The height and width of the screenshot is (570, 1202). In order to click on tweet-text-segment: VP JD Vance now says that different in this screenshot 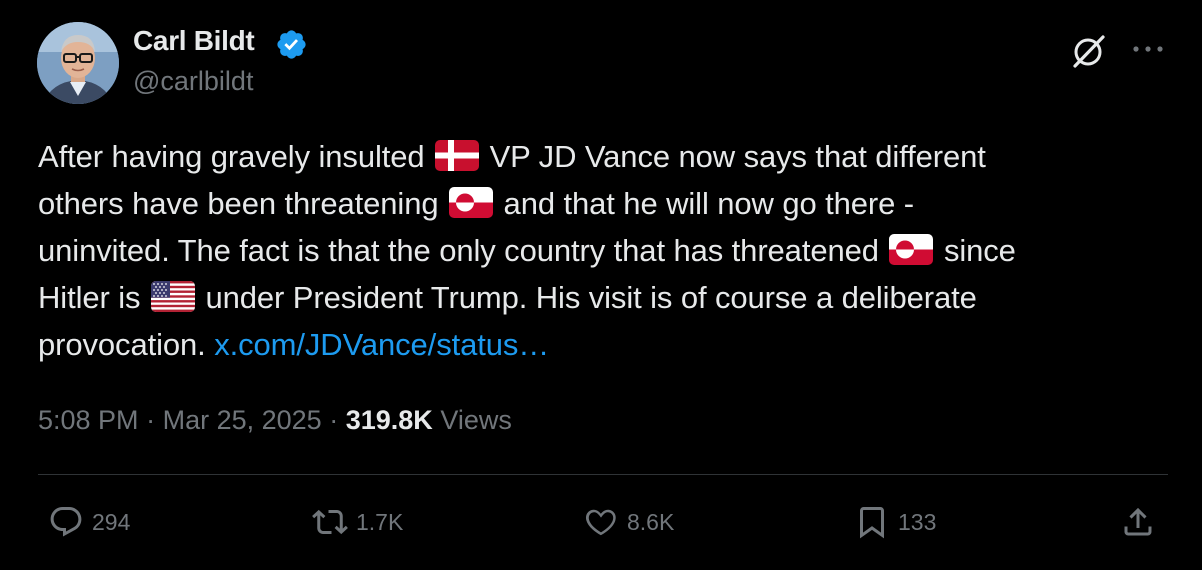, I will do `click(737, 156)`.